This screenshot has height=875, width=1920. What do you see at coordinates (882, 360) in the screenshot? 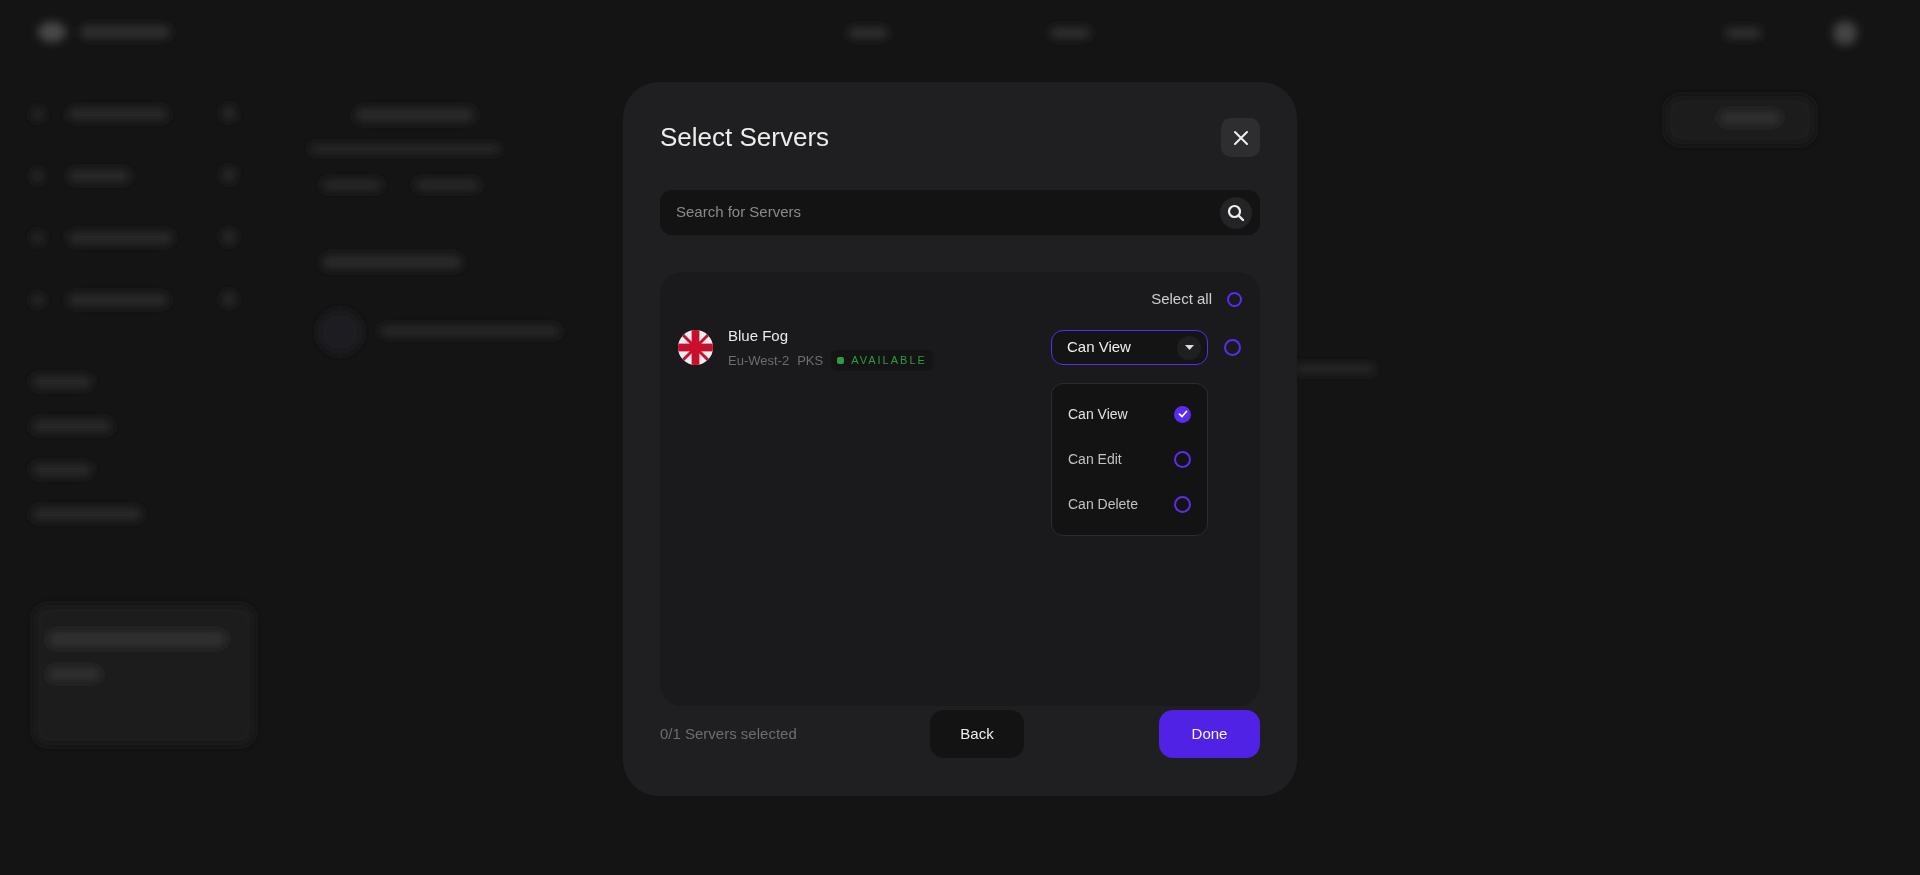
I see `status-badge: AVAILABLE` at bounding box center [882, 360].